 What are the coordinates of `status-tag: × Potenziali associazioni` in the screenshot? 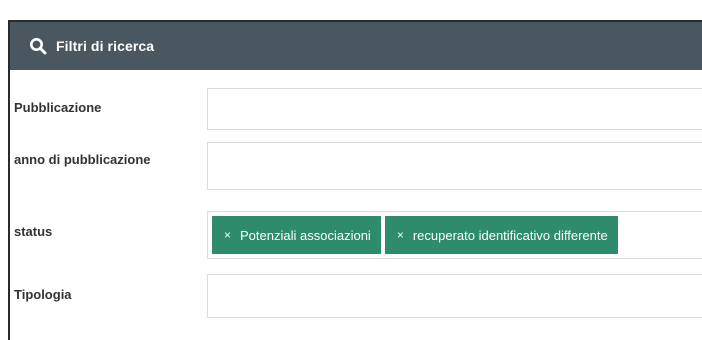 It's located at (296, 235).